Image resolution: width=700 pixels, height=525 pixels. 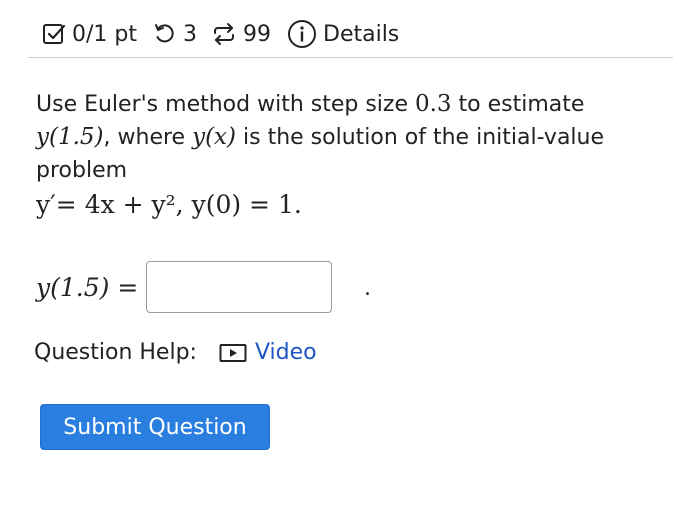 What do you see at coordinates (87, 287) in the screenshot?
I see `answer-label: y(1.5) =` at bounding box center [87, 287].